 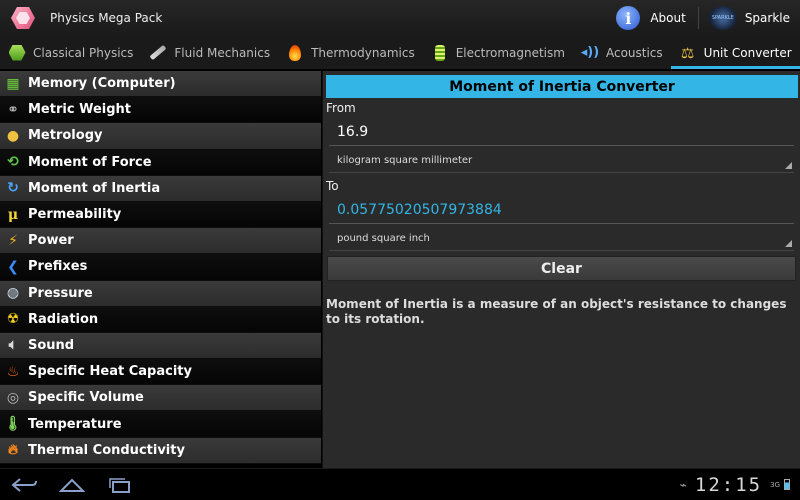 What do you see at coordinates (86, 398) in the screenshot?
I see `list-item-label: Specific Volume` at bounding box center [86, 398].